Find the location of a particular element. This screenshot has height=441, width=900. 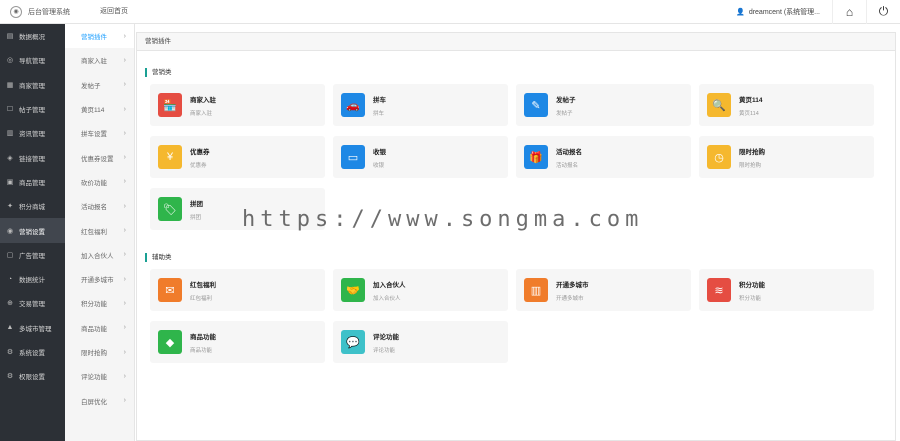

sidebar-item: ⊕ 交易管理 is located at coordinates (32, 303).